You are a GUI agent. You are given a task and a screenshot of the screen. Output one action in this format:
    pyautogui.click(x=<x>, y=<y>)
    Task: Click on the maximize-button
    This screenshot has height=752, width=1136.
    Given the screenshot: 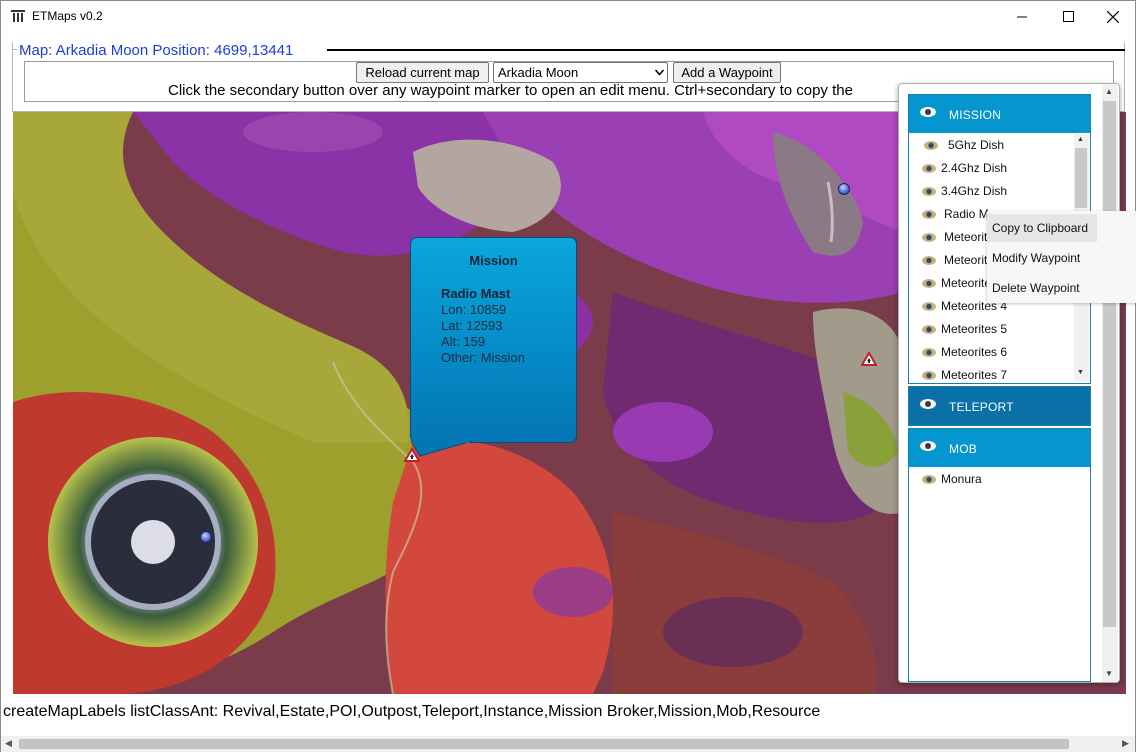 What is the action you would take?
    pyautogui.click(x=1068, y=16)
    